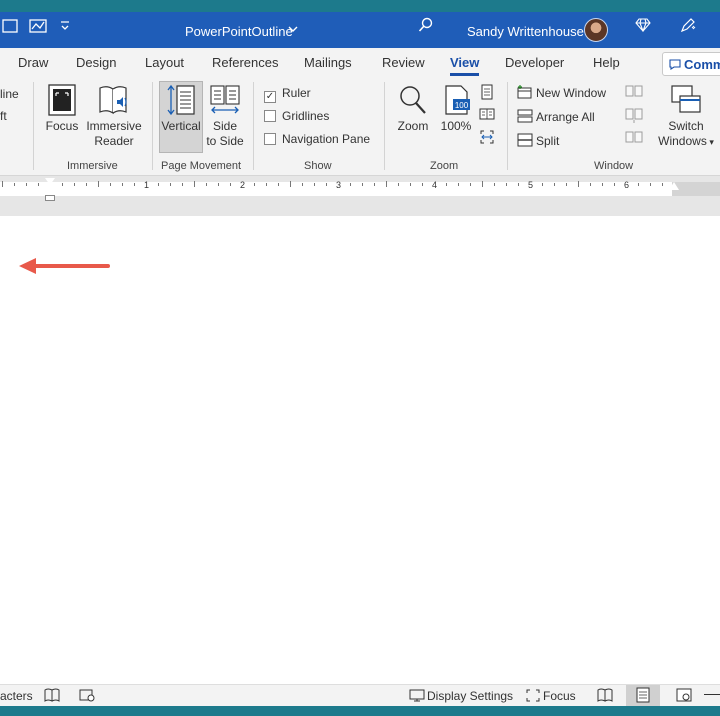 This screenshot has width=720, height=716. What do you see at coordinates (643, 695) in the screenshot?
I see `print-layout-button` at bounding box center [643, 695].